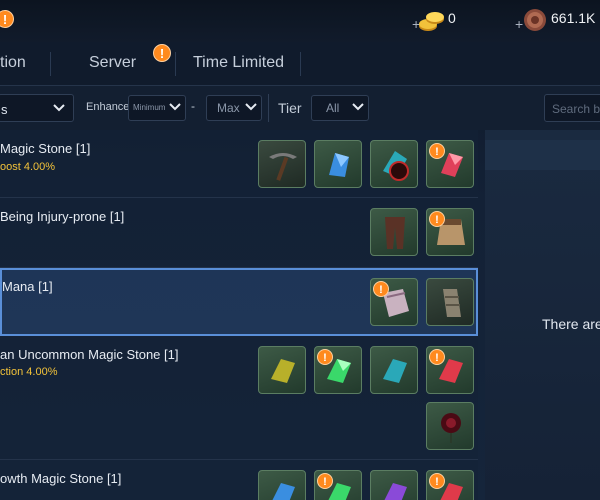 The height and width of the screenshot is (500, 600). What do you see at coordinates (45, 148) in the screenshot?
I see `item-title: Magic Stone [1]` at bounding box center [45, 148].